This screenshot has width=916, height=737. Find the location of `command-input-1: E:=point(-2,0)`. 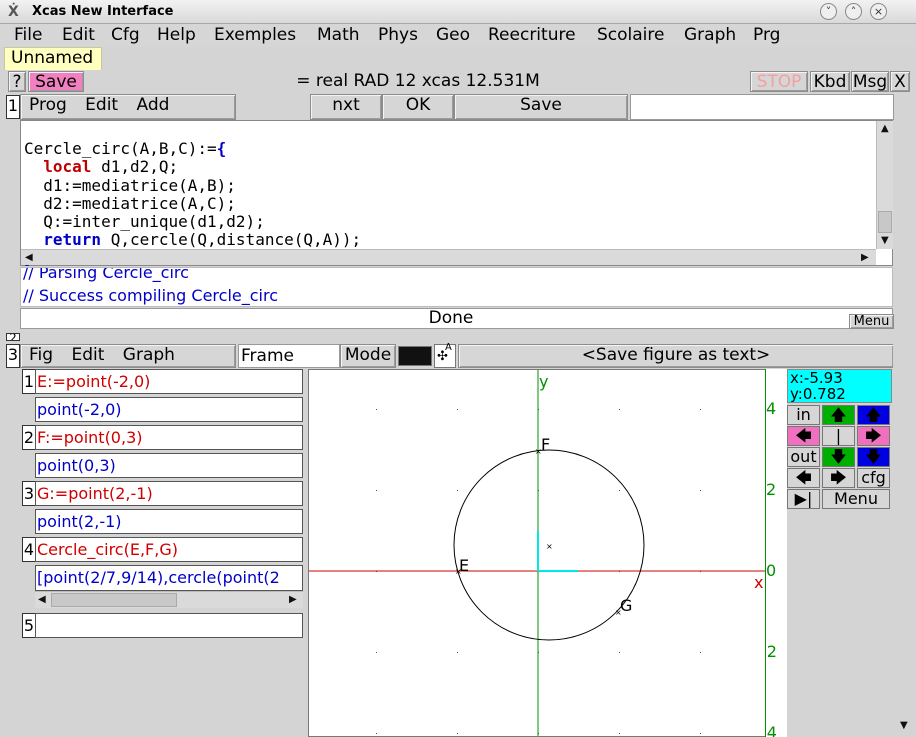

command-input-1: E:=point(-2,0) is located at coordinates (169, 381).